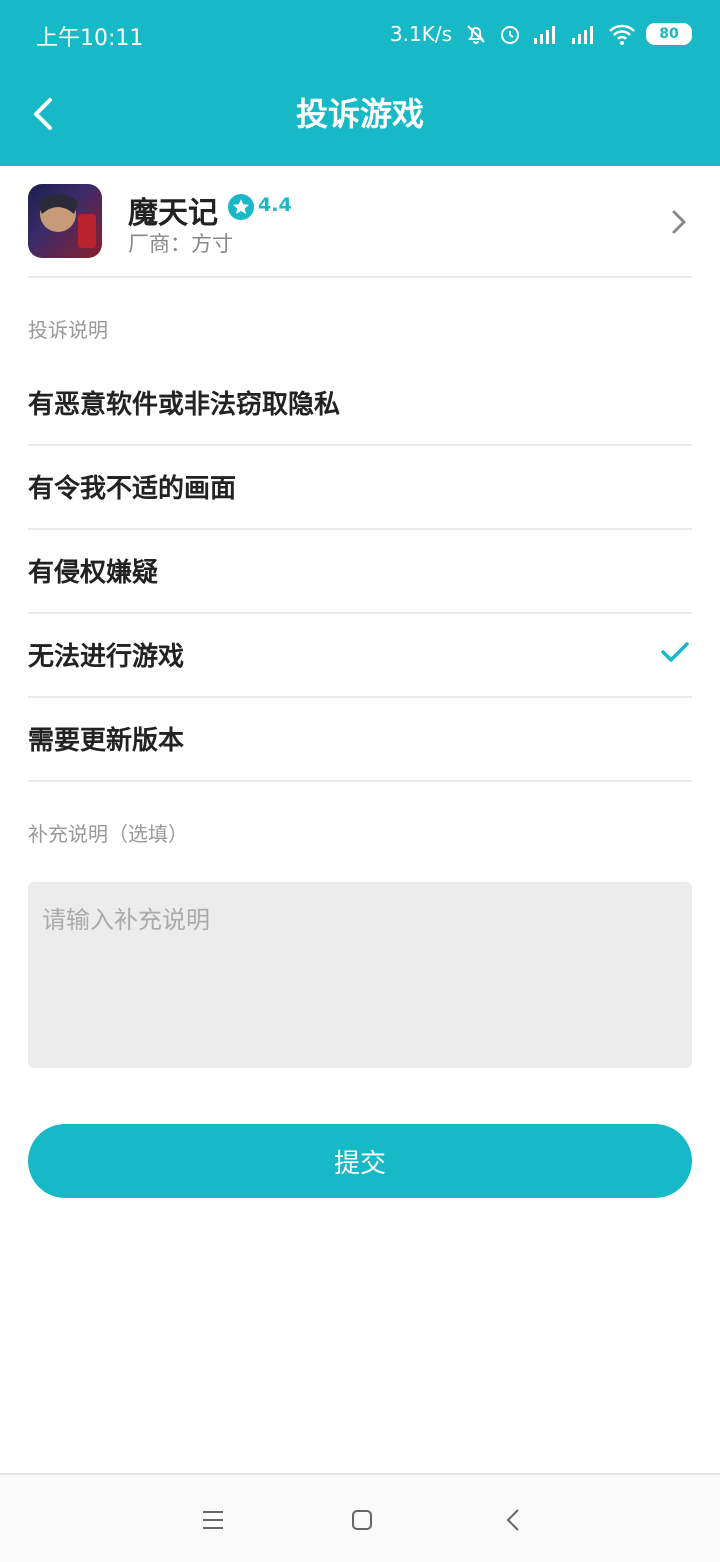  Describe the element at coordinates (65, 221) in the screenshot. I see `game-icon` at that location.